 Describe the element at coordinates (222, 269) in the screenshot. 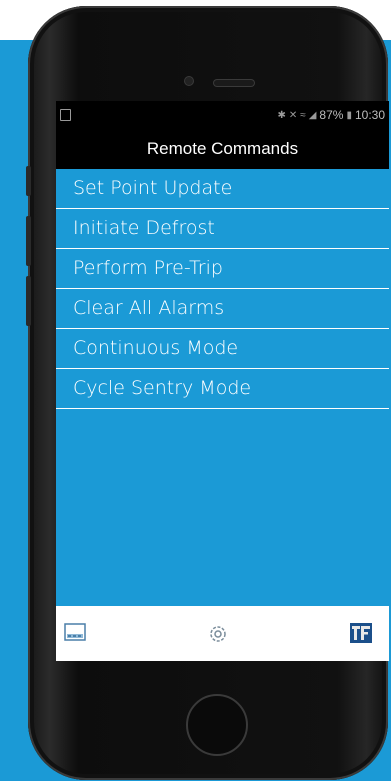

I see `command-perform-pre-trip: Perform Pre-Trip` at that location.